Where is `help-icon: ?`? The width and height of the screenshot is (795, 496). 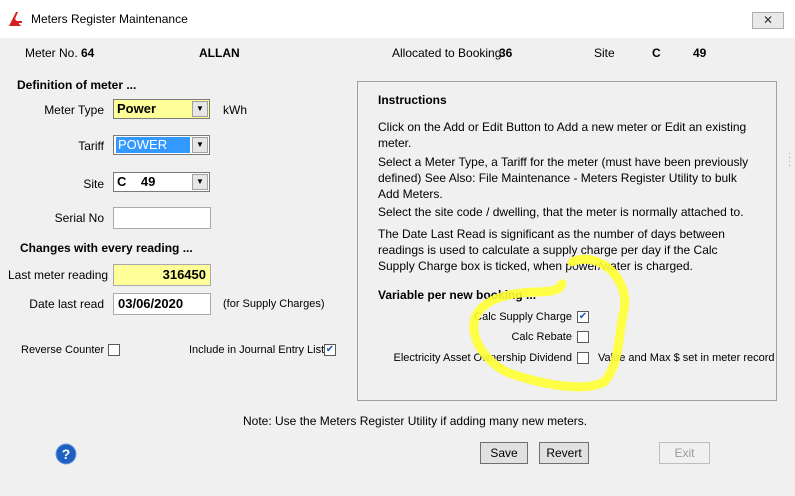 help-icon: ? is located at coordinates (66, 454).